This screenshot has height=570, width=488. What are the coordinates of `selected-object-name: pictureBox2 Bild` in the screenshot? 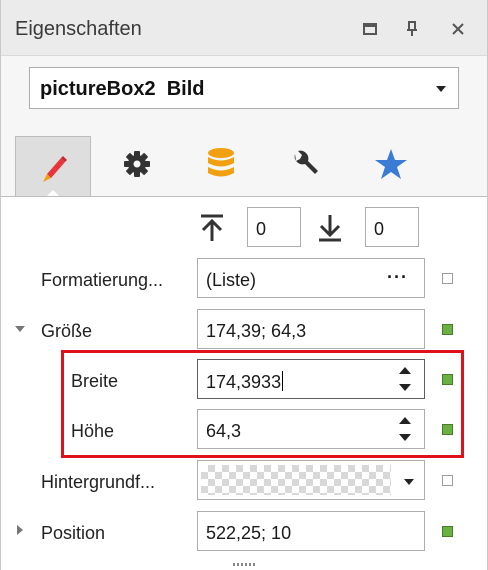 It's located at (122, 89).